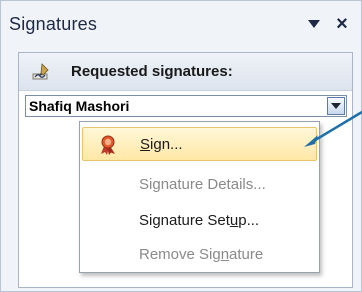  I want to click on close-icon: ×, so click(342, 24).